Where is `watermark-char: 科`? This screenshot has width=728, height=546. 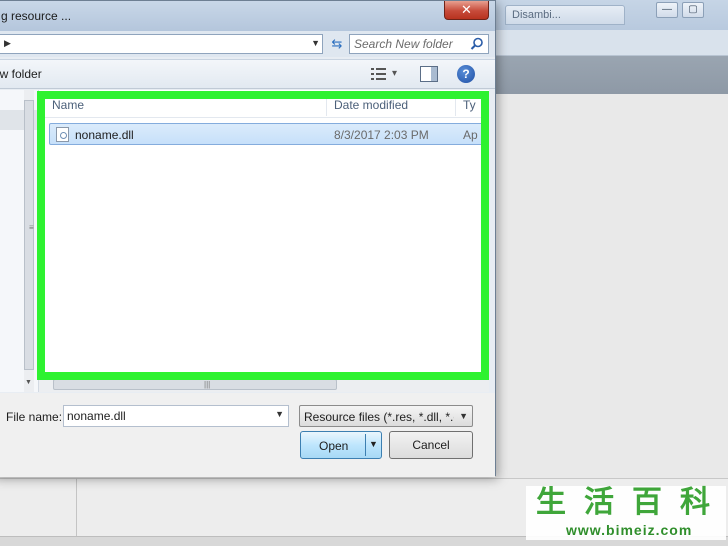
watermark-char: 科 is located at coordinates (695, 502).